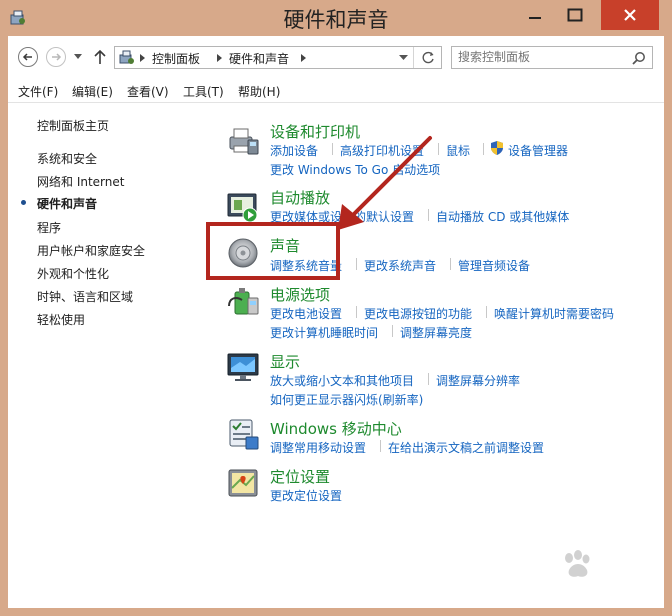 This screenshot has width=672, height=616. Describe the element at coordinates (535, 18) in the screenshot. I see `minimize-icon` at that location.